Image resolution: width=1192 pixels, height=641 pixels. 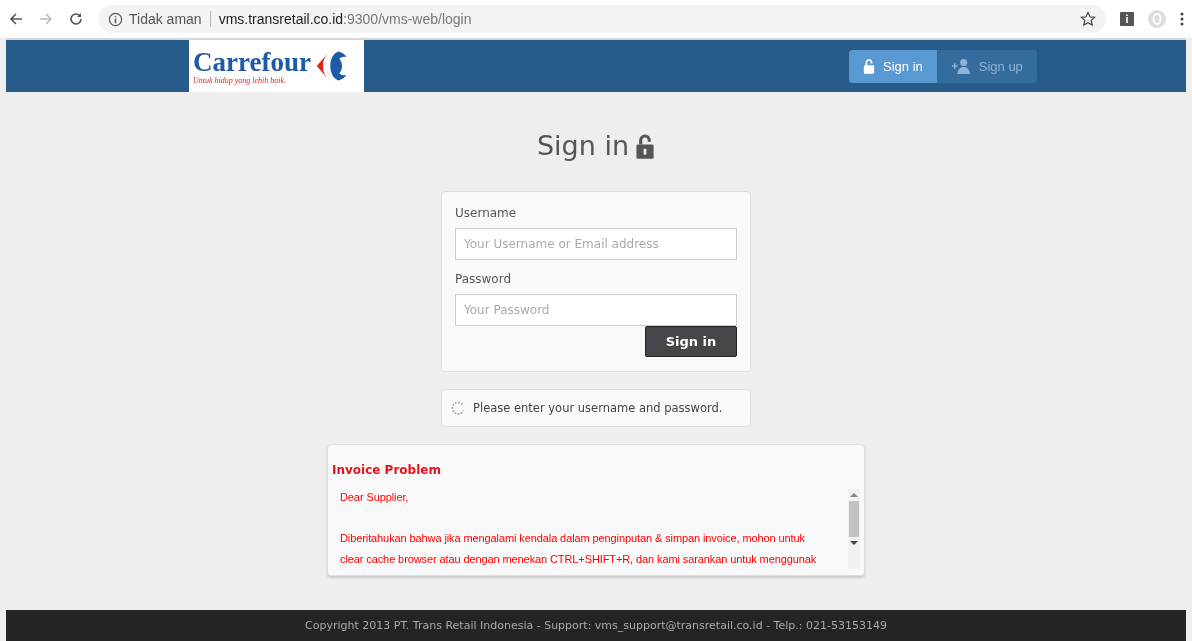 I want to click on page-title: Sign in, so click(x=583, y=145).